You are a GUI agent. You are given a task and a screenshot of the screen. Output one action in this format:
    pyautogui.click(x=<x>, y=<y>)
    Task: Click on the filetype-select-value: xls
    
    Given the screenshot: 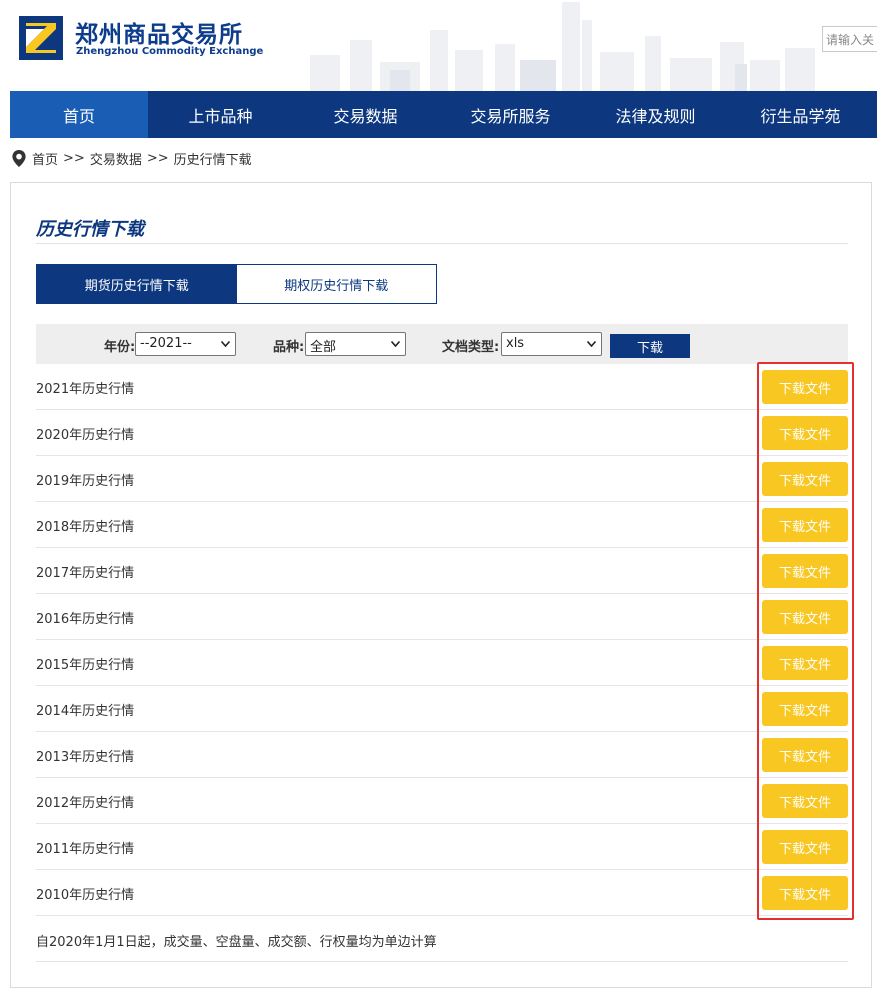 What is the action you would take?
    pyautogui.click(x=515, y=343)
    